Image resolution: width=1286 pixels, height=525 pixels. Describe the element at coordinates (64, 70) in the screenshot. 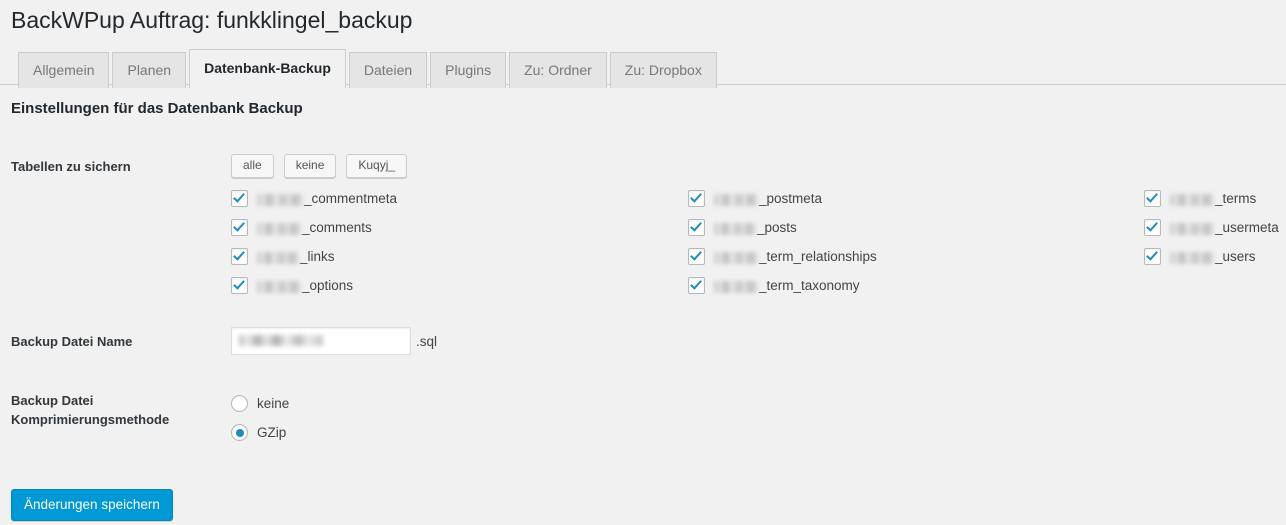

I see `tab-allgemein: Allgemein` at that location.